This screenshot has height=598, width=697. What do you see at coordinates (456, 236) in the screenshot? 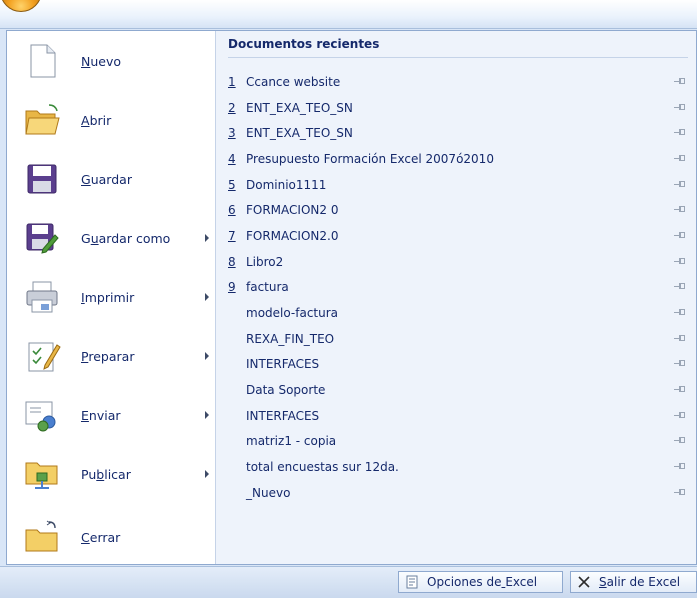
I see `recent-document-item: 7 FORMACION2.0` at bounding box center [456, 236].